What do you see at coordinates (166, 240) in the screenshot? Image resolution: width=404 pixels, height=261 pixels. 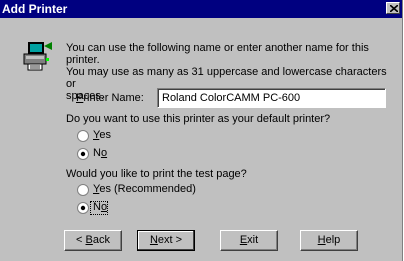 I see `next-button: Next >` at bounding box center [166, 240].